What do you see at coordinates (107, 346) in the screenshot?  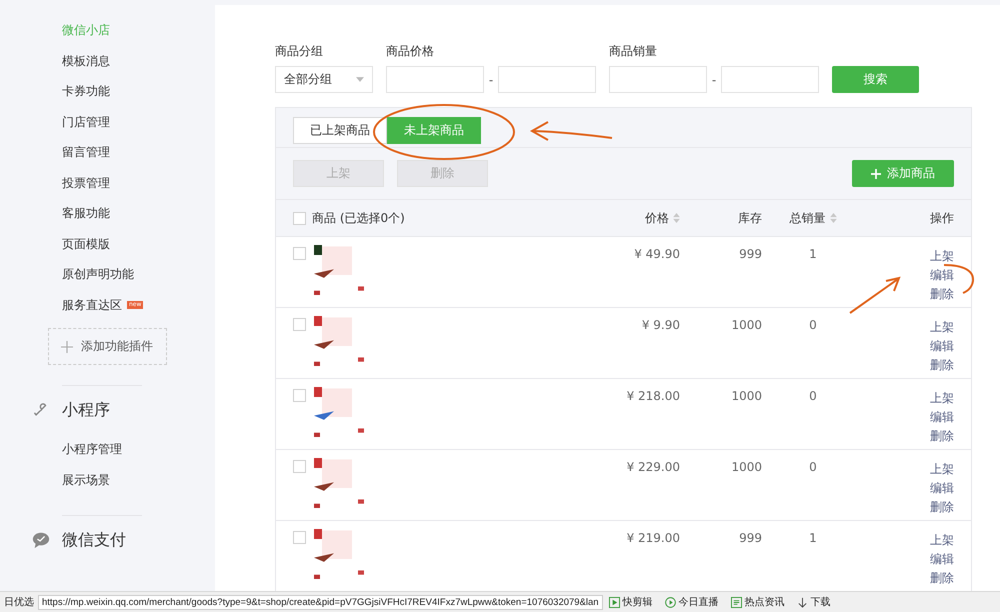 I see `add-plugin-button: 添加功能插件` at bounding box center [107, 346].